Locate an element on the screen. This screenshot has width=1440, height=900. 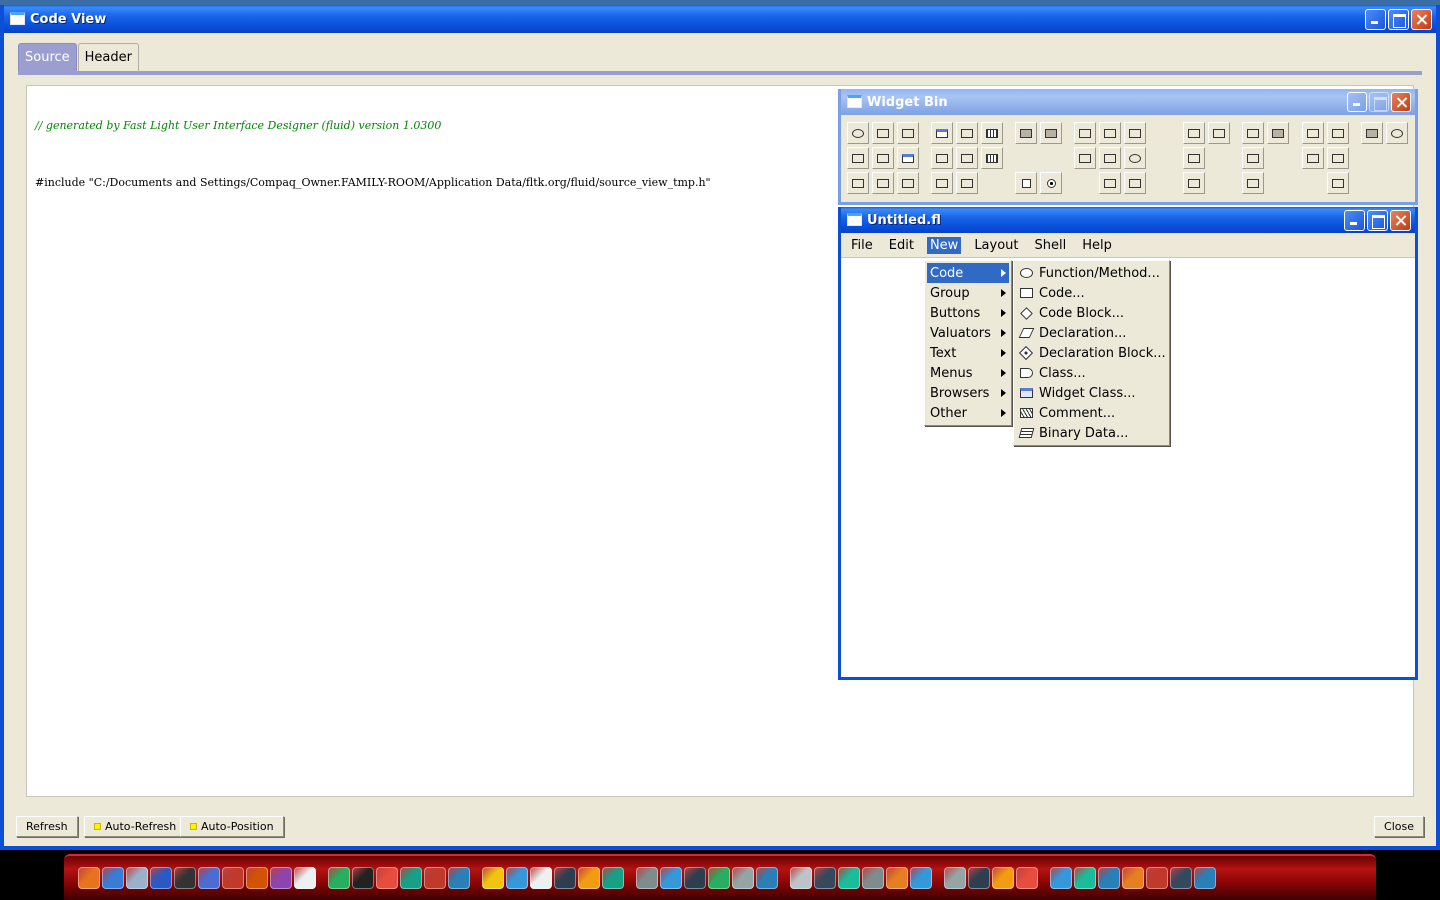
menu-shell: Shell is located at coordinates (1051, 245).